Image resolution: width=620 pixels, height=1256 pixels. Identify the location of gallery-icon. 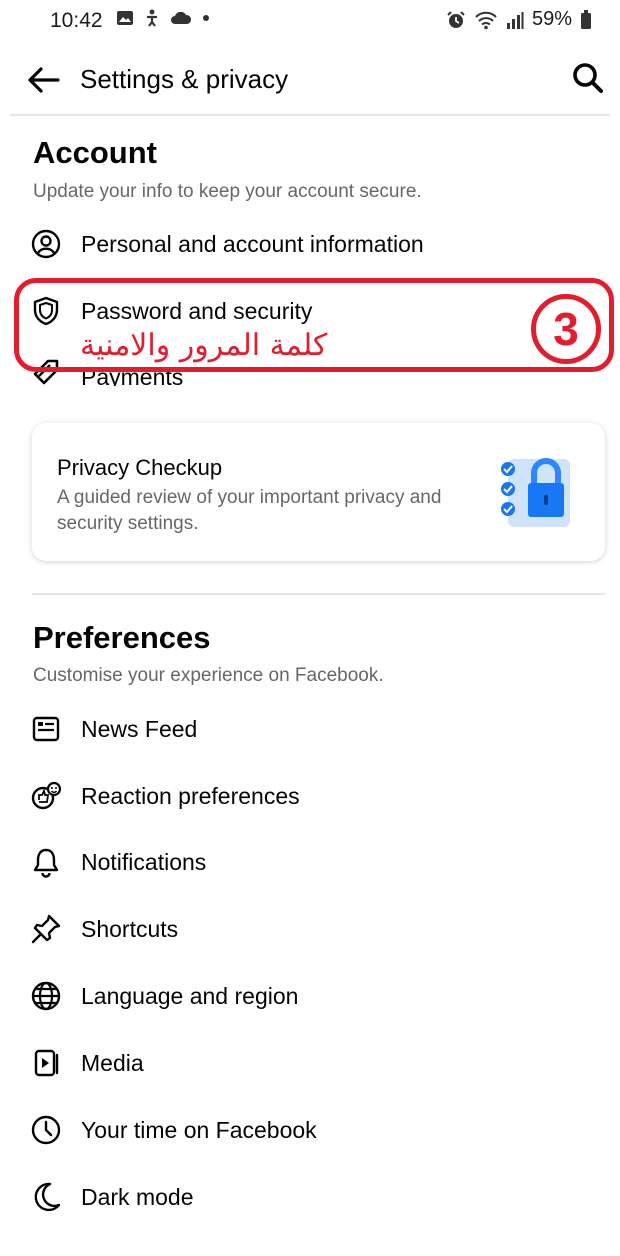
(125, 18).